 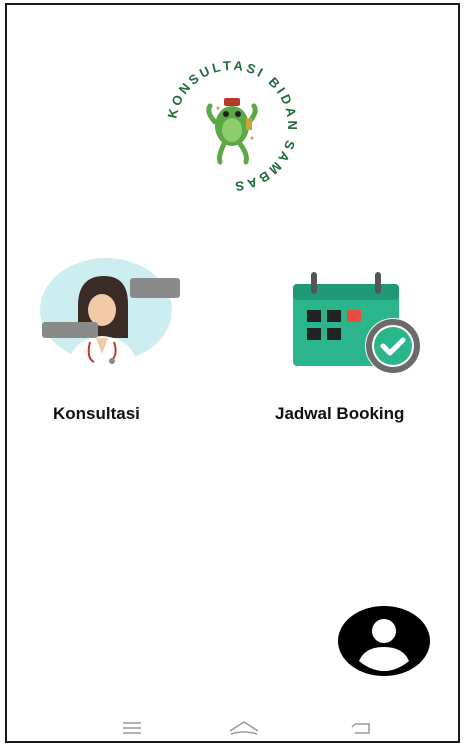 What do you see at coordinates (243, 729) in the screenshot?
I see `home-icon` at bounding box center [243, 729].